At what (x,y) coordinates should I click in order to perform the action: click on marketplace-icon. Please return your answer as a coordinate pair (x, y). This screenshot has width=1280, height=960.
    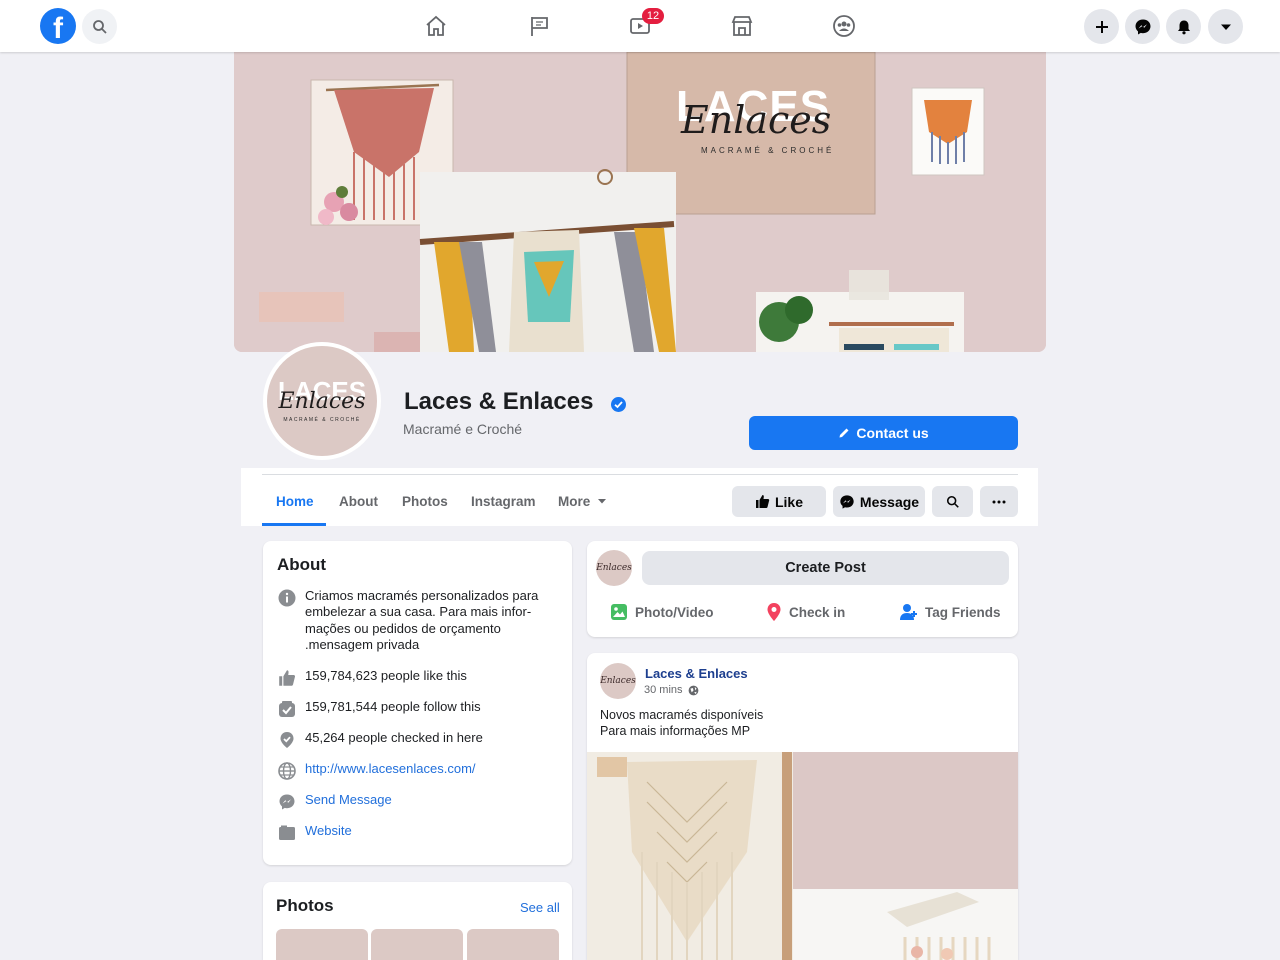
    Looking at the image, I should click on (742, 26).